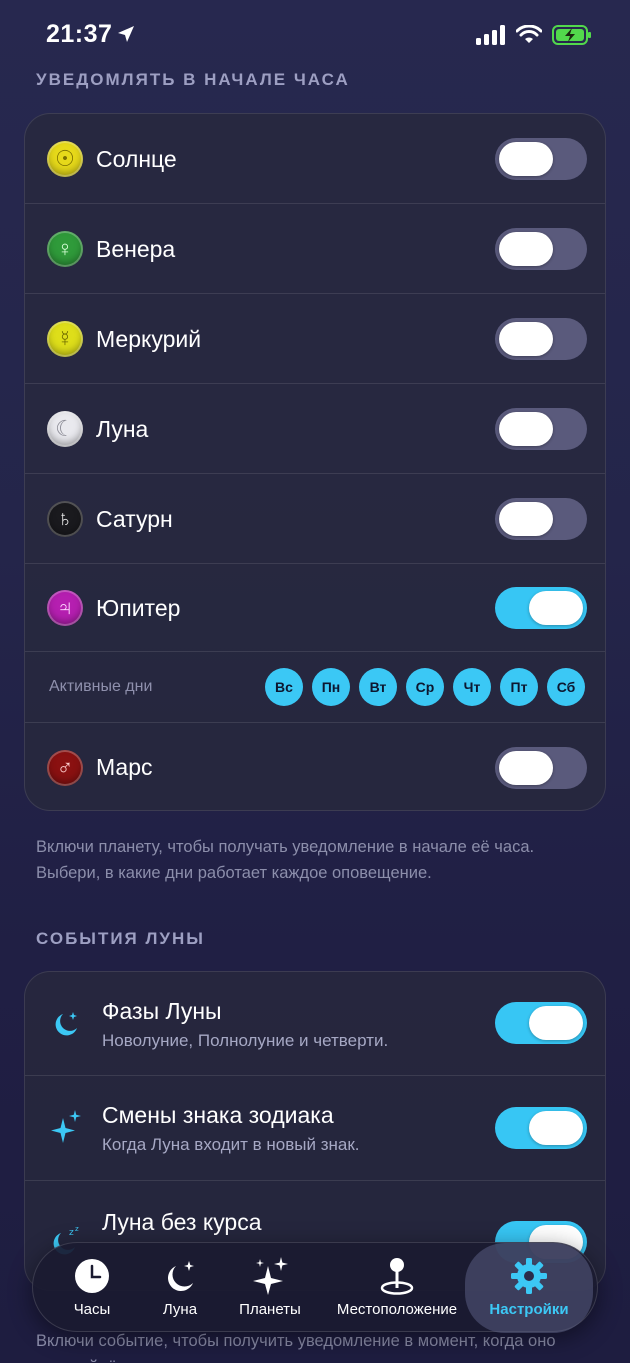  What do you see at coordinates (65, 767) in the screenshot?
I see `mars-icon: ♂` at bounding box center [65, 767].